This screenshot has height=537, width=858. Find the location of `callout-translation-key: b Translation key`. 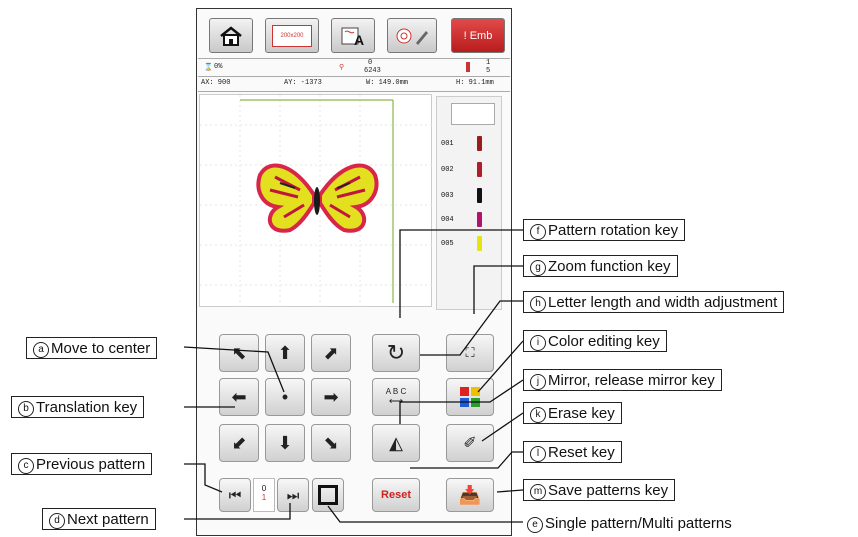

callout-translation-key: b Translation key is located at coordinates (78, 407).